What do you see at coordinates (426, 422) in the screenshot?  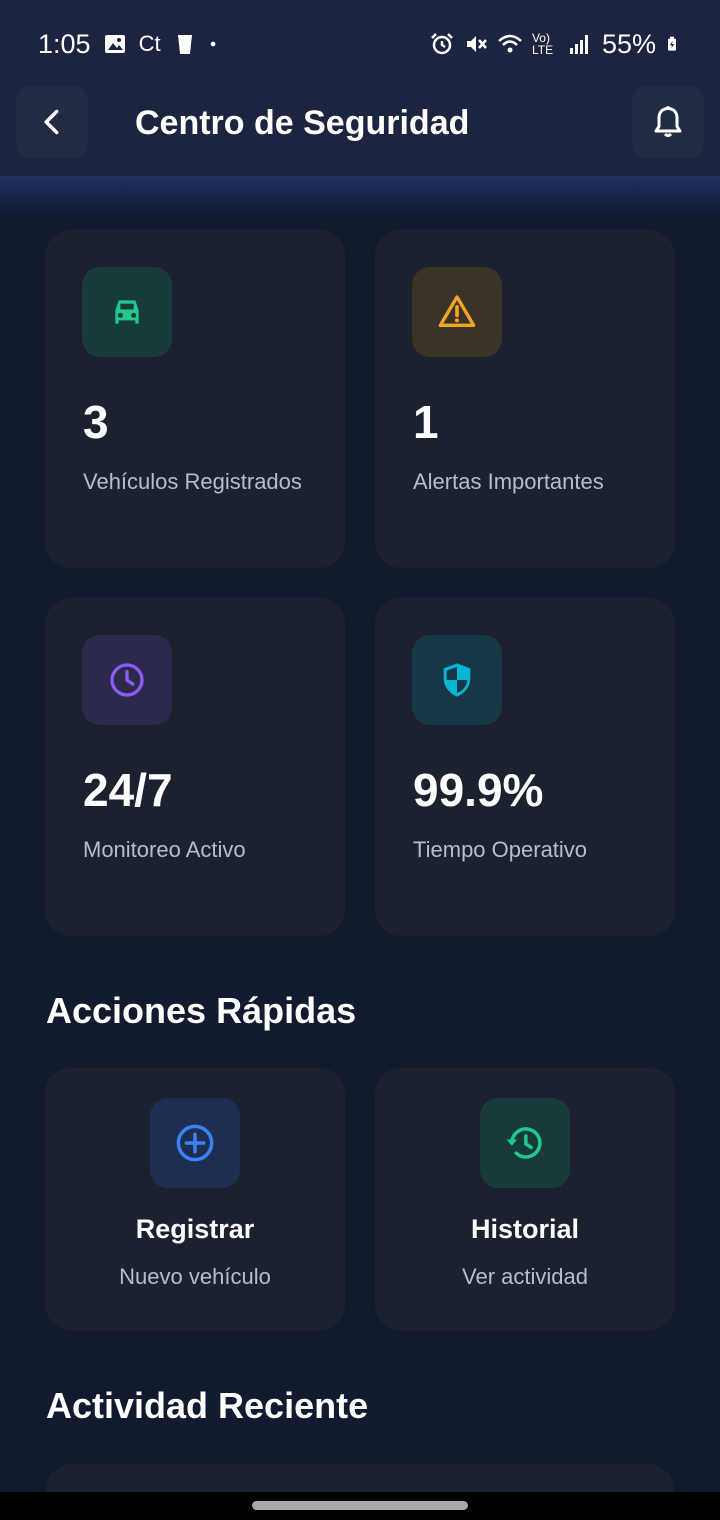 I see `stat-value: 1` at bounding box center [426, 422].